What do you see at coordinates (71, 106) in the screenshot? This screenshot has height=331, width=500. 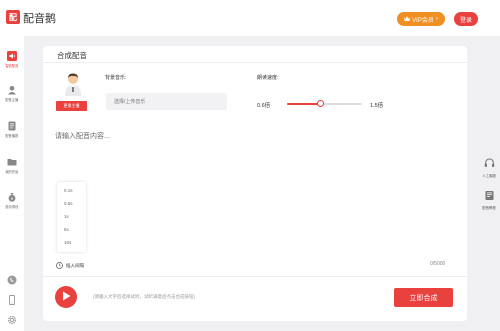 I see `change-anchor-button: 更换主播` at bounding box center [71, 106].